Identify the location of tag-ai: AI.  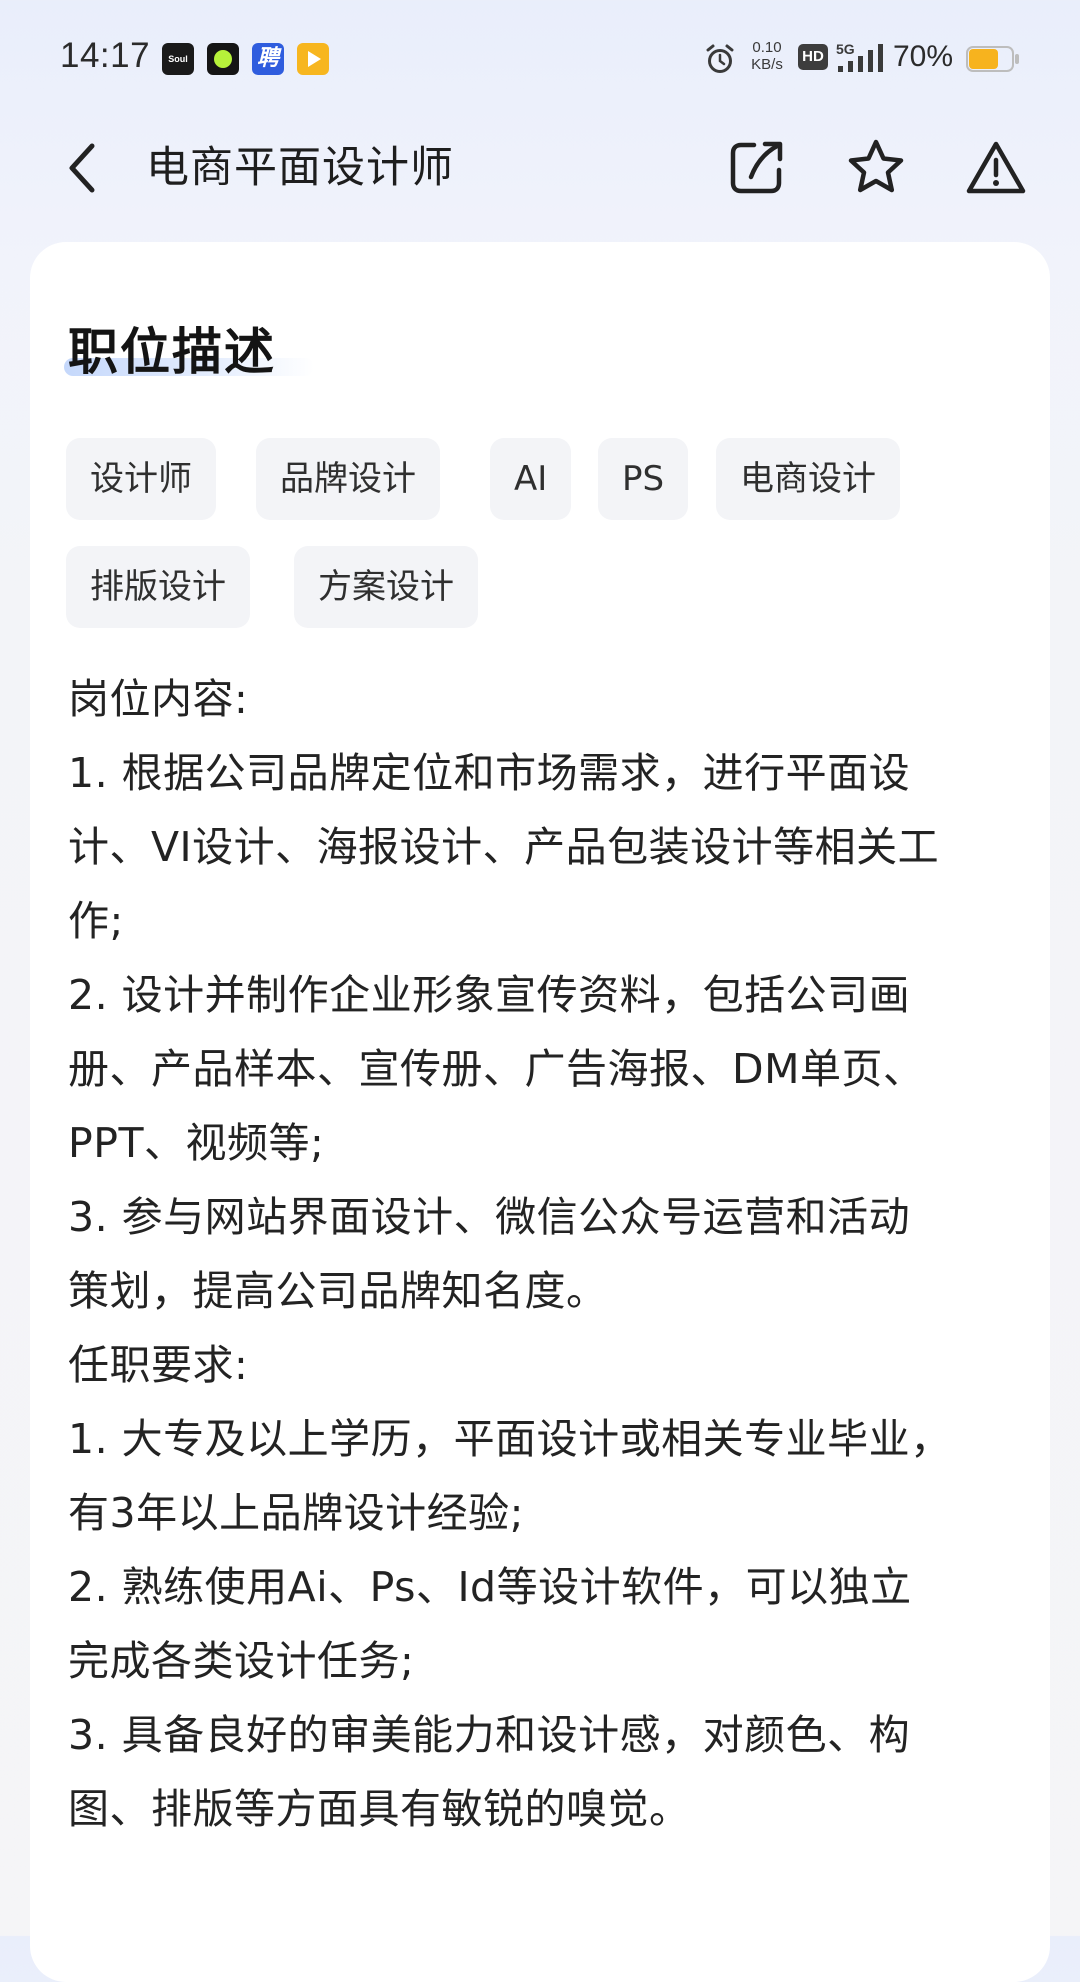
(531, 479).